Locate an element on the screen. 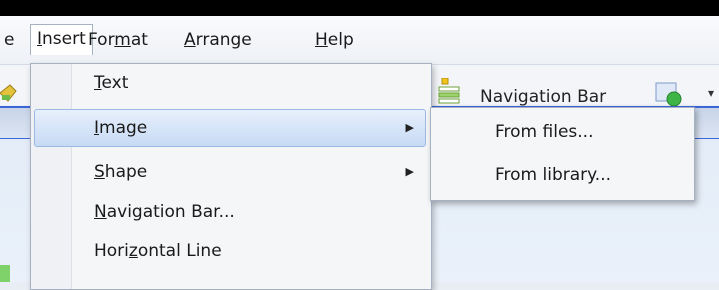  menu-help: Help is located at coordinates (334, 40).